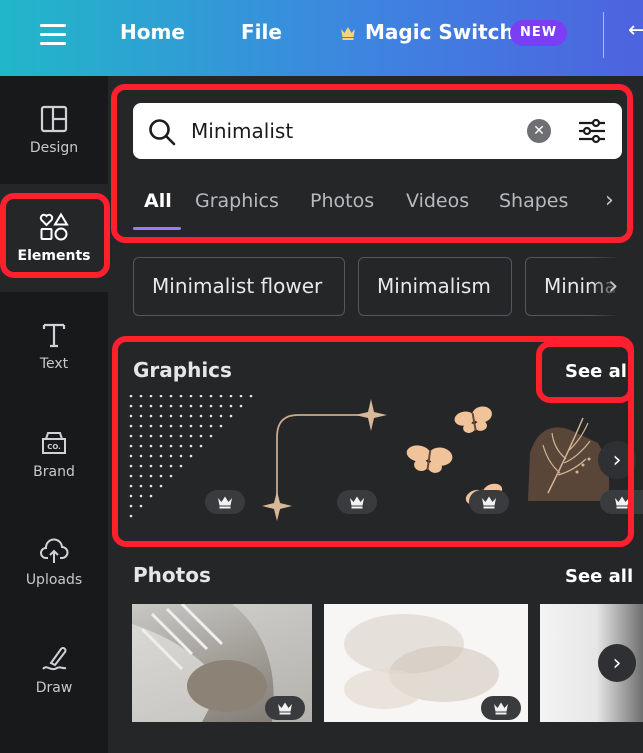 This screenshot has height=753, width=643. I want to click on sidebar-item-label: Design, so click(54, 148).